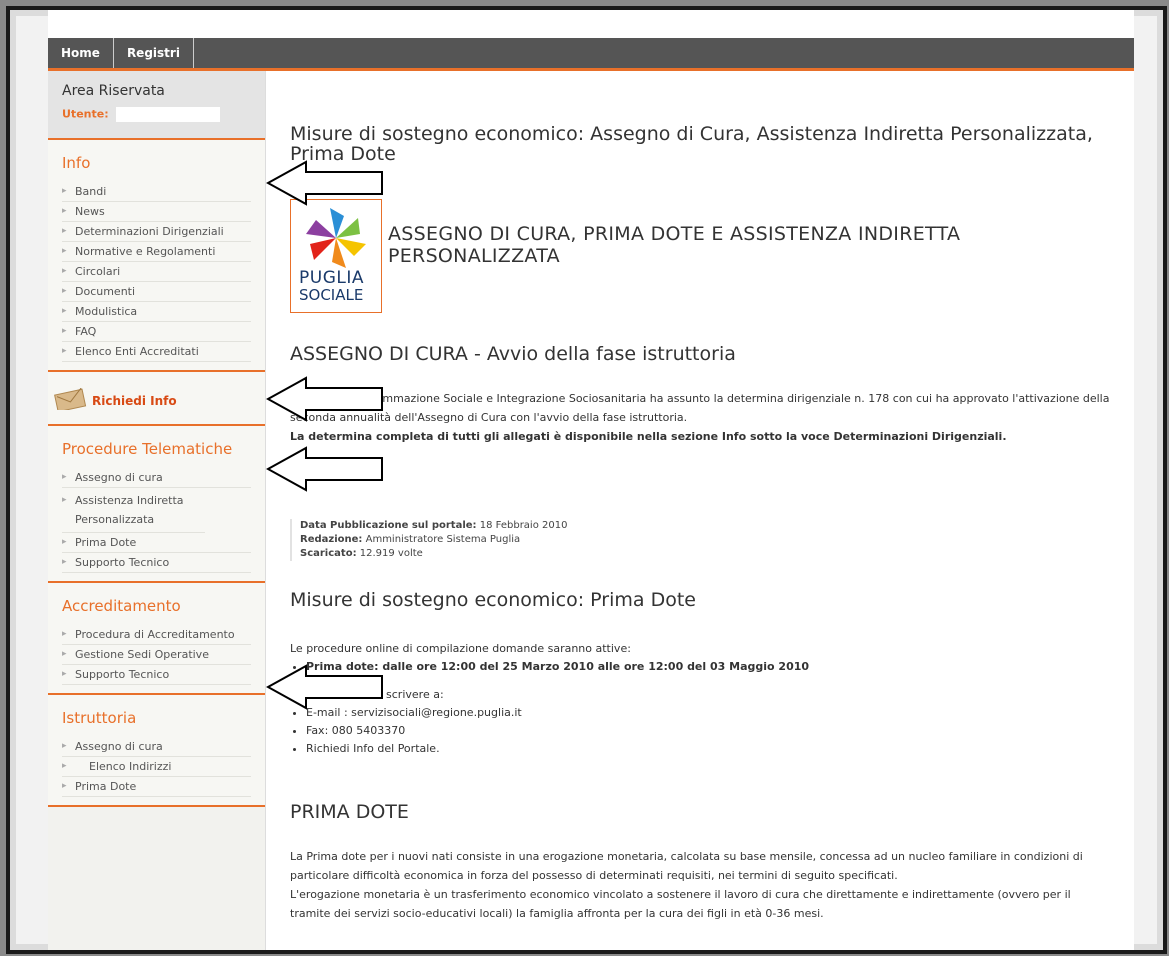 This screenshot has height=956, width=1169. What do you see at coordinates (156, 747) in the screenshot?
I see `sidebar-item-istr-assegno: Assegno di cura` at bounding box center [156, 747].